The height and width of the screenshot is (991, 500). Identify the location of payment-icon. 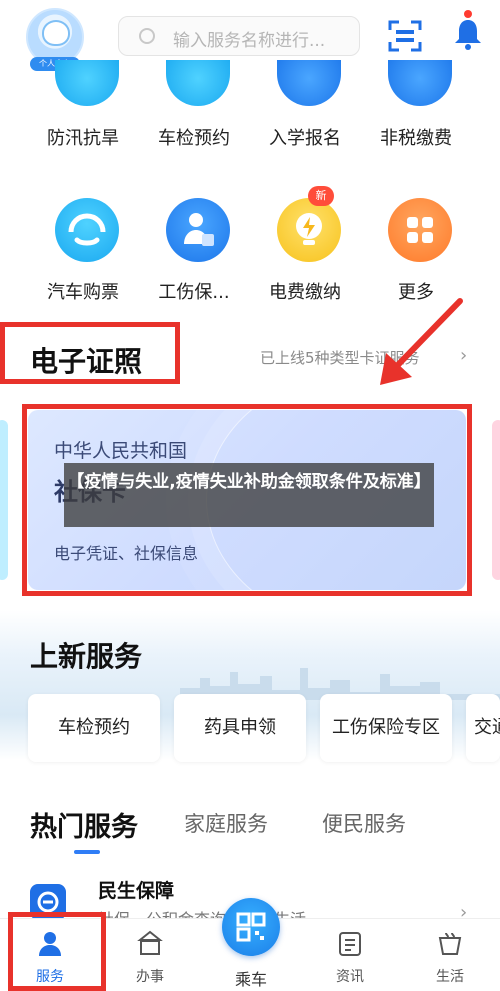
(420, 83).